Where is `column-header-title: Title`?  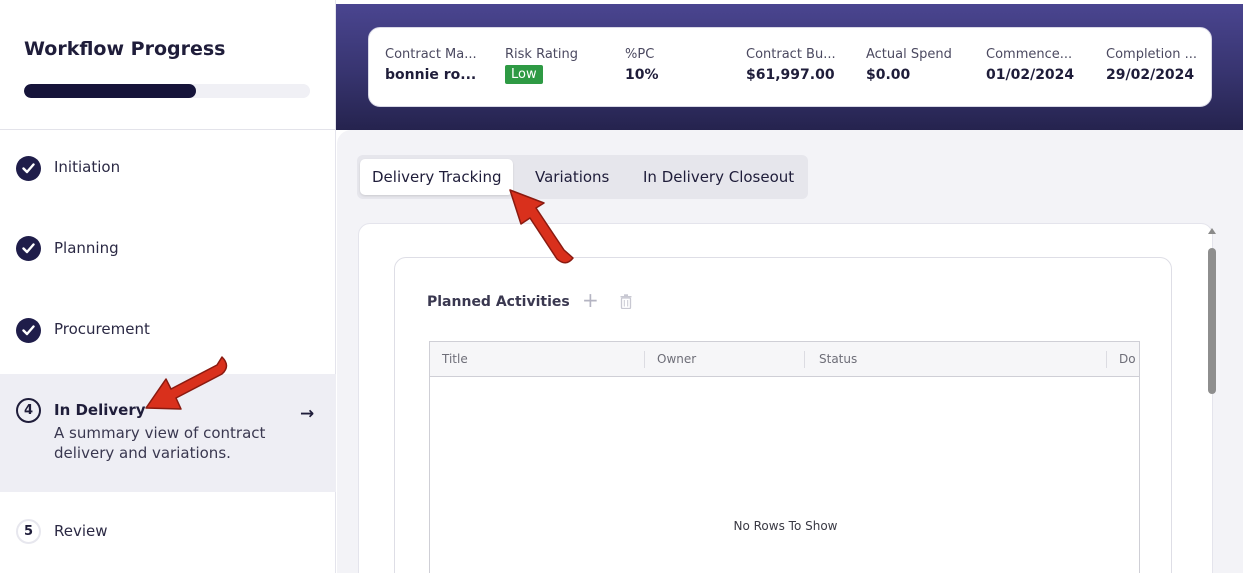
column-header-title: Title is located at coordinates (455, 359).